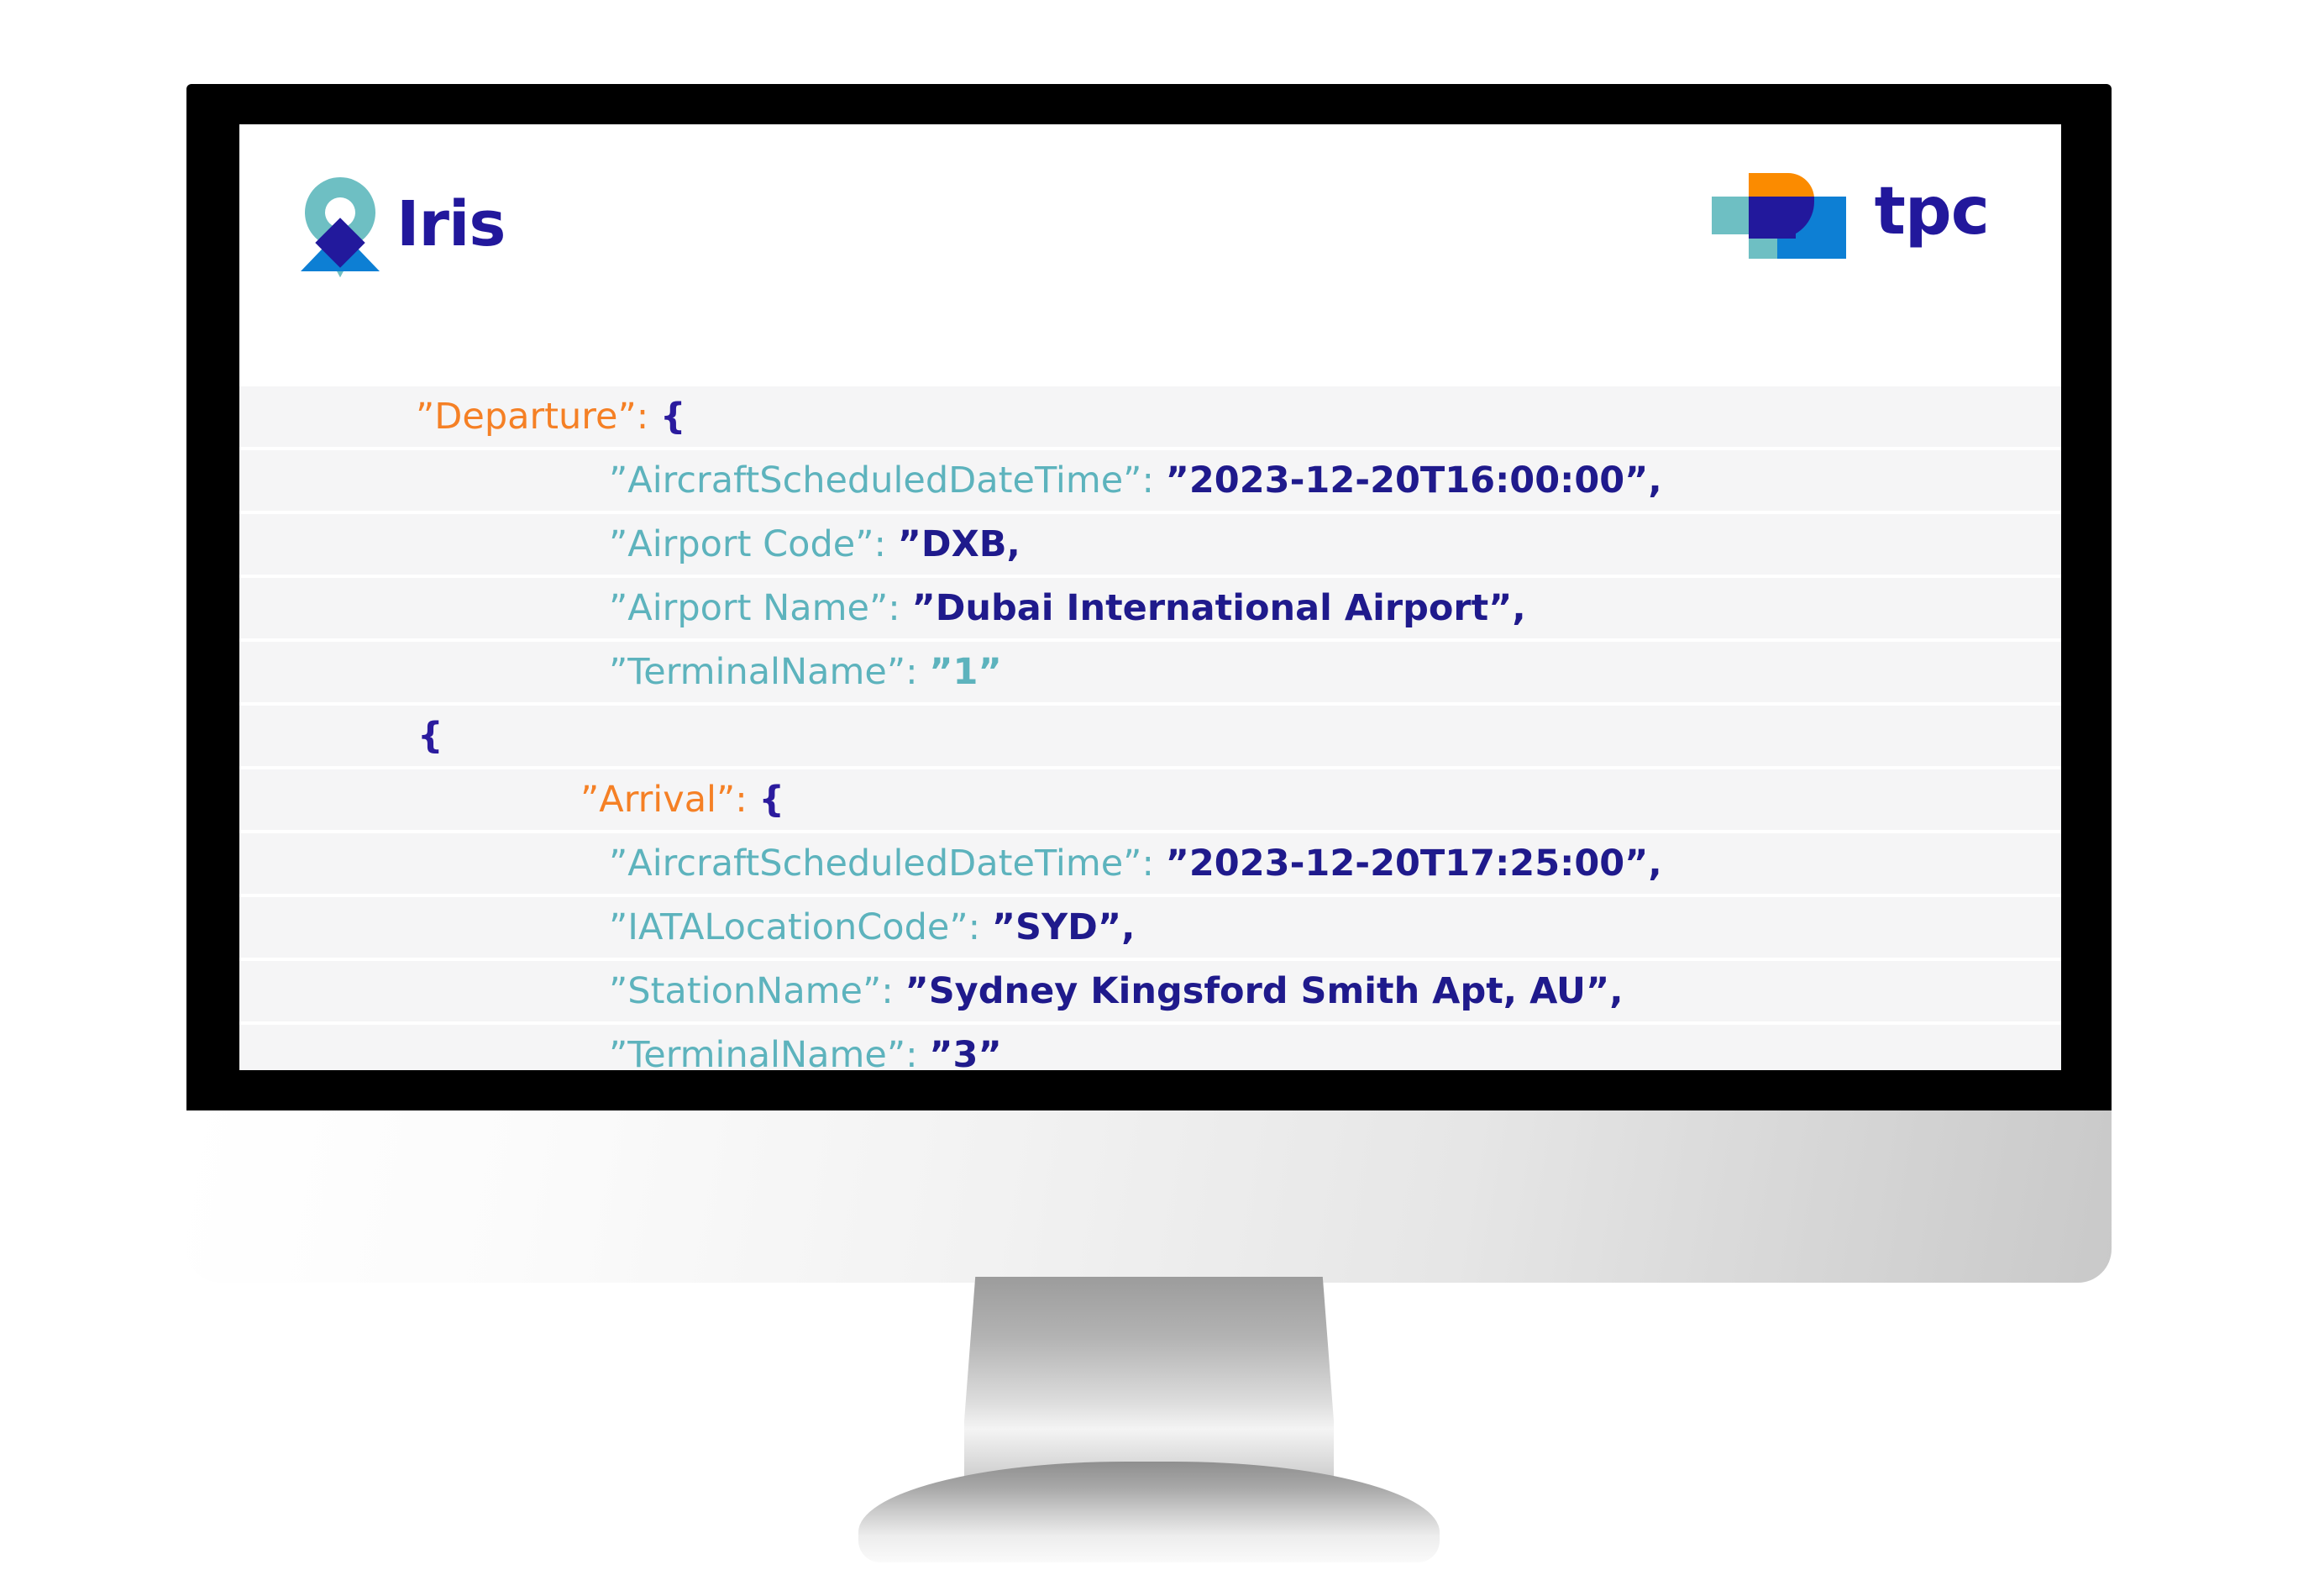 This screenshot has width=2298, height=1596. I want to click on tpc-squares-icon, so click(1782, 212).